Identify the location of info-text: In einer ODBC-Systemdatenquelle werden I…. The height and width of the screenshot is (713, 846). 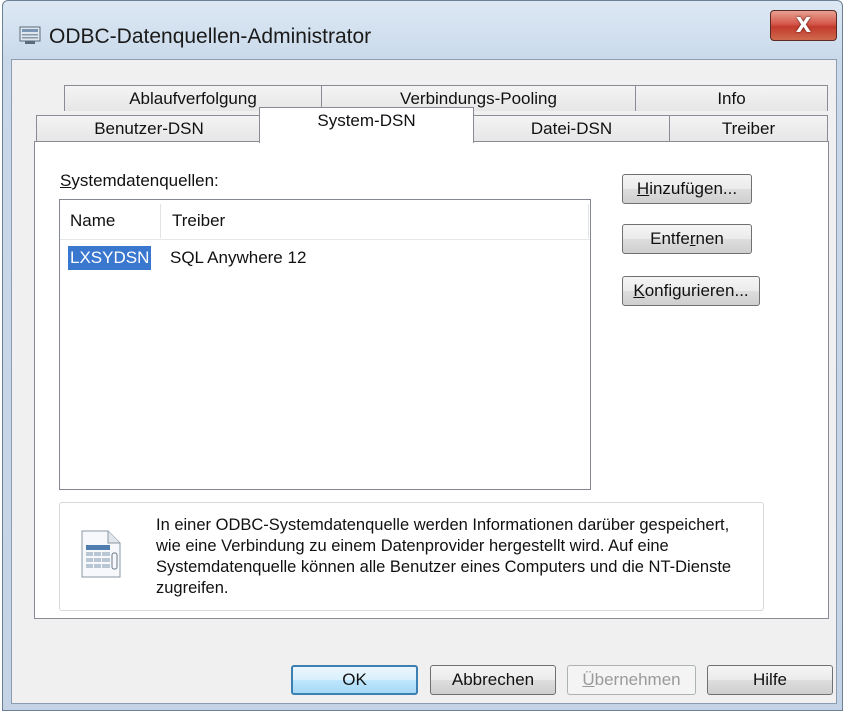
(444, 556).